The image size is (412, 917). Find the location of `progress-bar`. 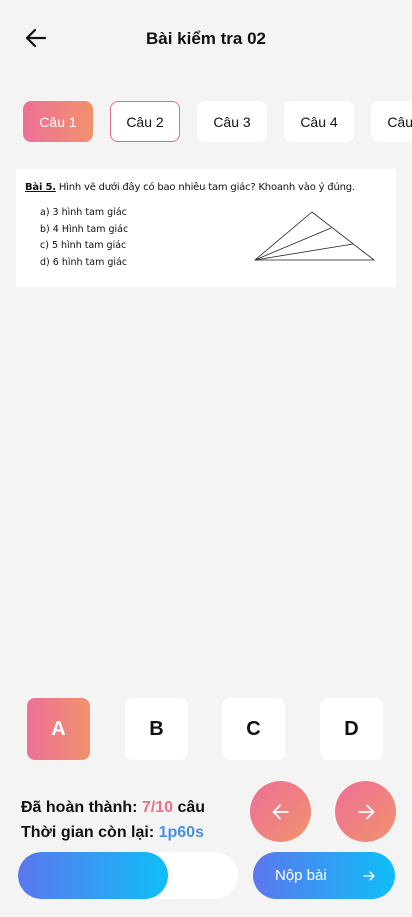

progress-bar is located at coordinates (128, 875).